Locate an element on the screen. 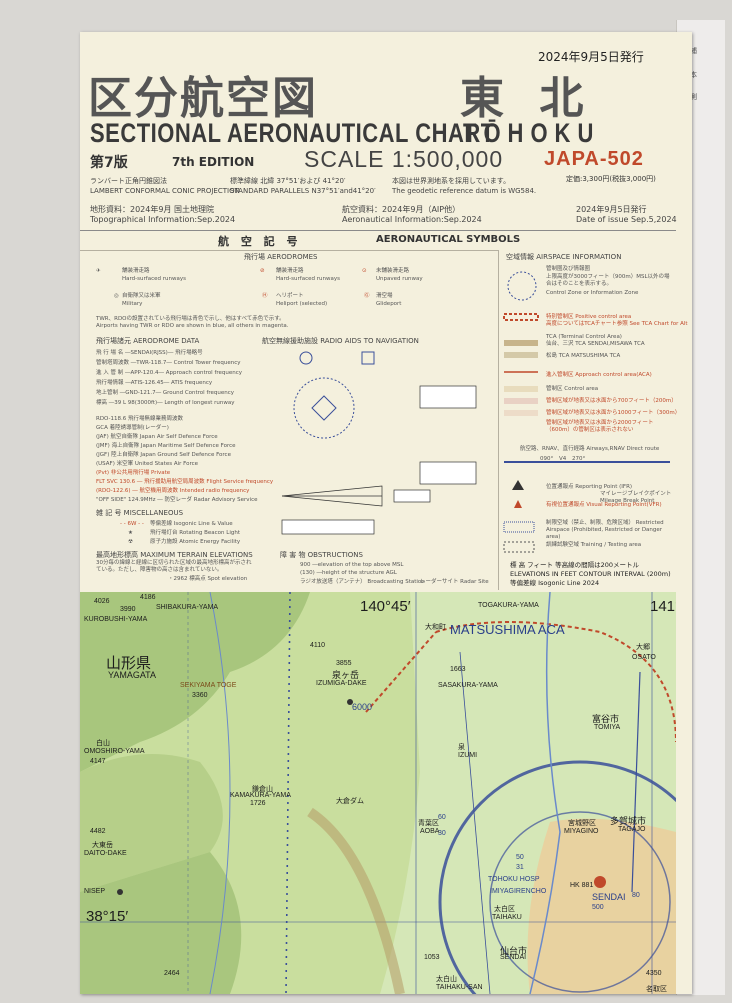  airspace-row: 上限高度が3000フィート（900m）MSL以外の場合はそのことを表示する。 is located at coordinates (608, 280).